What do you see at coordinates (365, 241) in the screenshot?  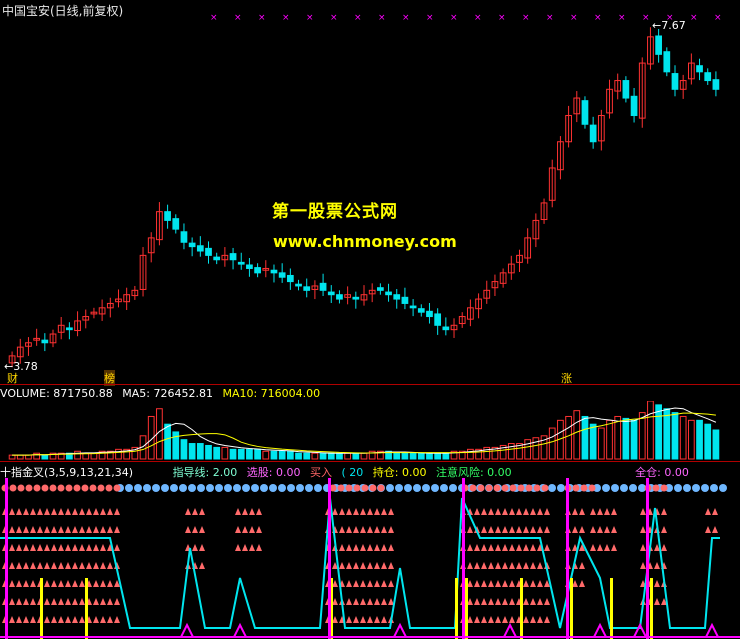 I see `watermark-line-2: www.chnmoney.com` at bounding box center [365, 241].